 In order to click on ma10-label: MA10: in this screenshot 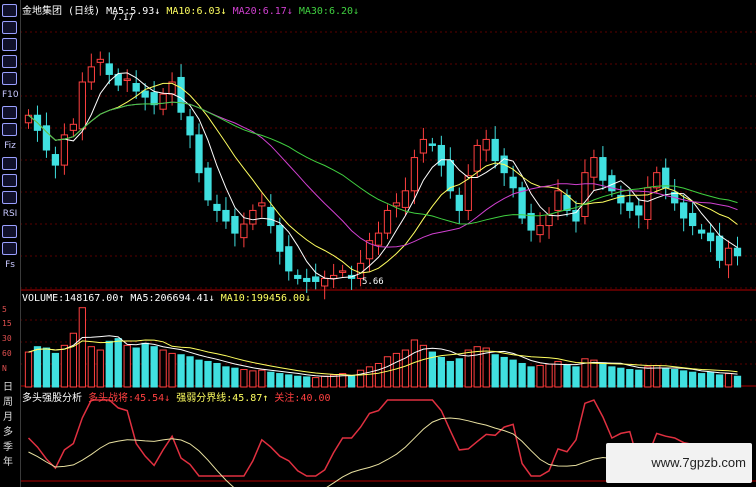, I will do `click(181, 11)`.